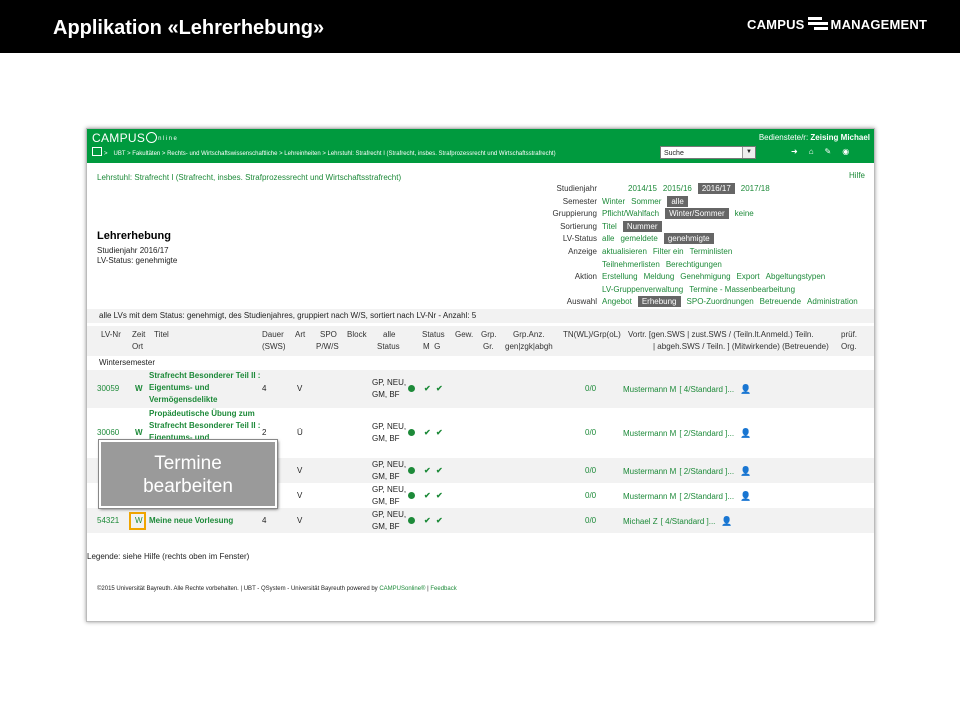 The width and height of the screenshot is (960, 720). Describe the element at coordinates (592, 335) in the screenshot. I see `col-tn: TN(WL)/Grp(oL)` at that location.